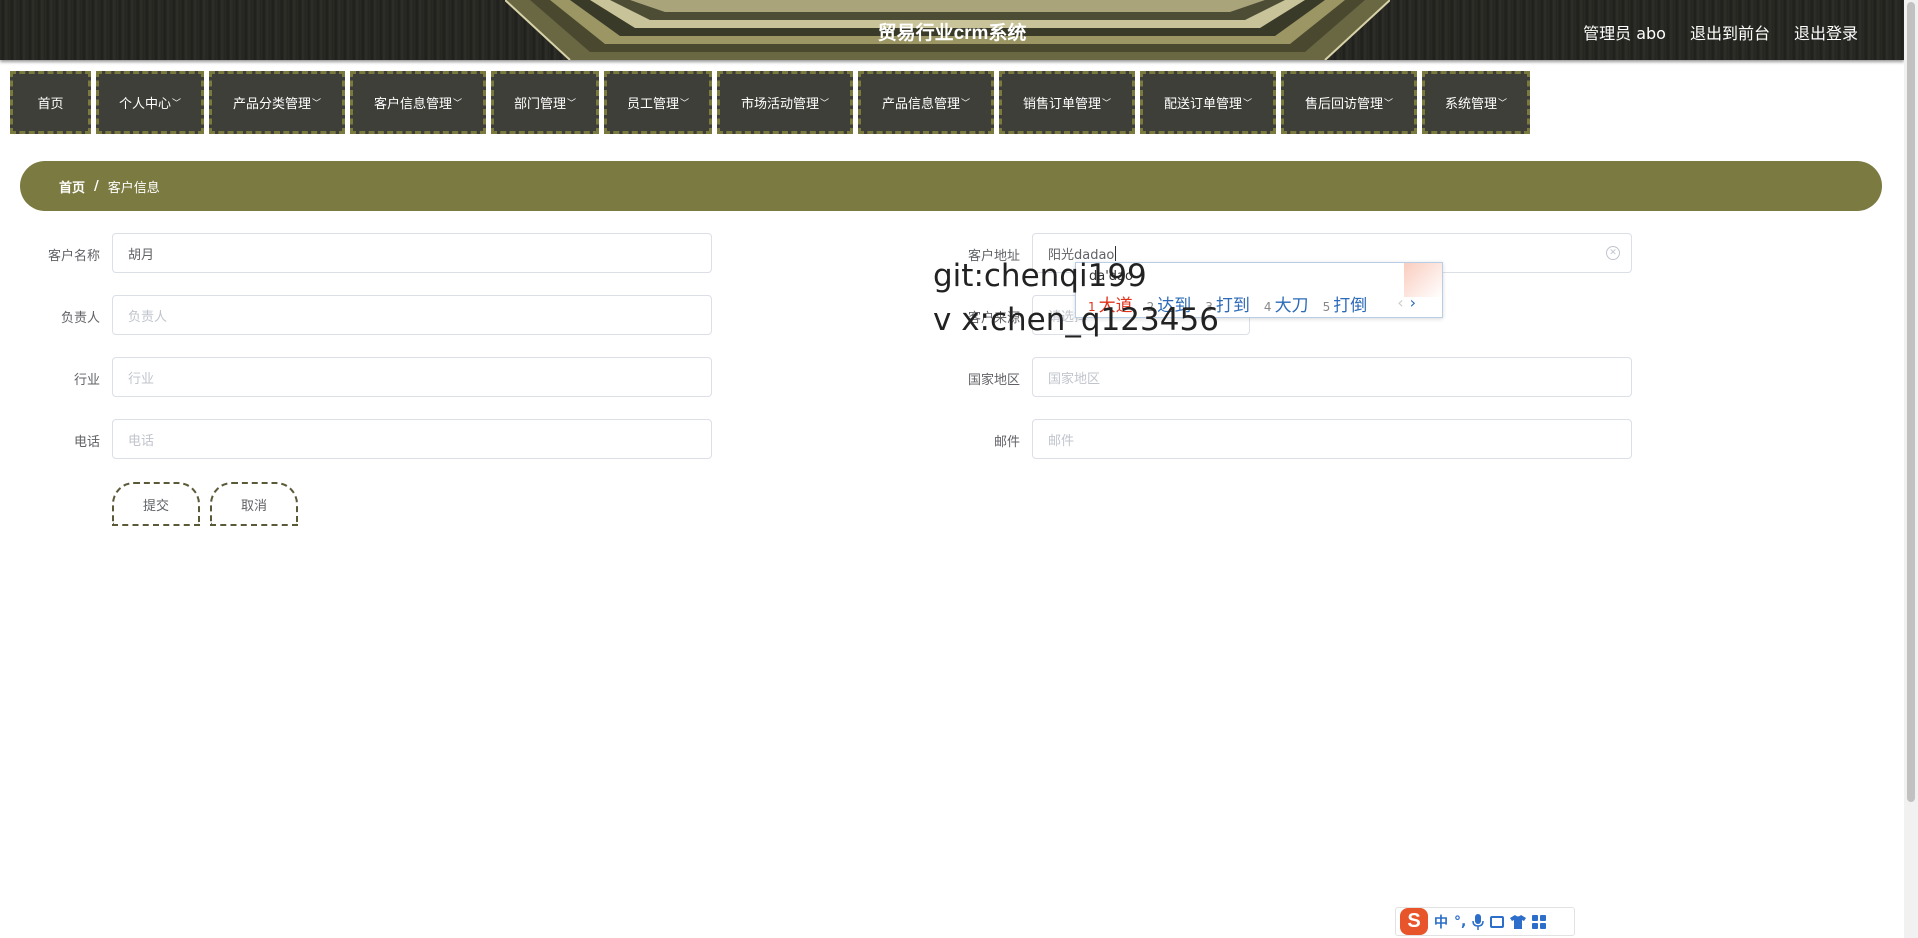 This screenshot has width=1918, height=938. Describe the element at coordinates (412, 377) in the screenshot. I see `industry-input: 行业` at that location.